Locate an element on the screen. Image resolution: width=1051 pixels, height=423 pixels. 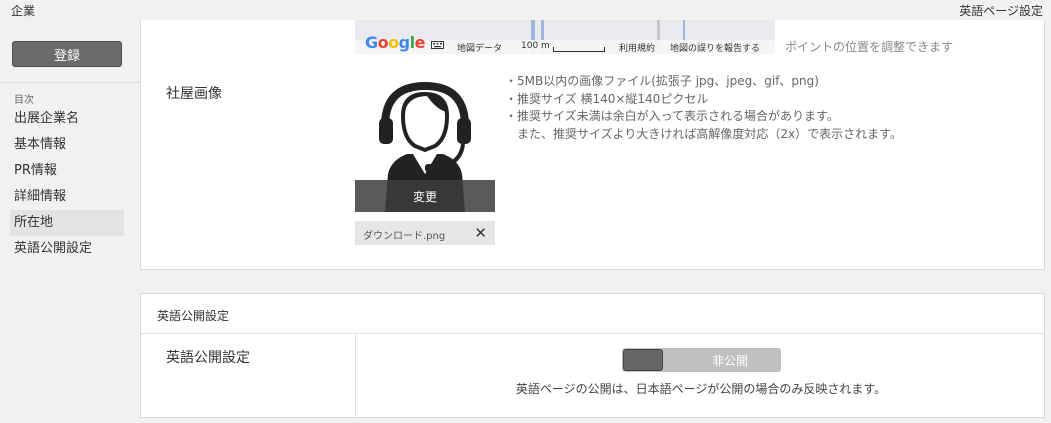
toggle-knob is located at coordinates (643, 360).